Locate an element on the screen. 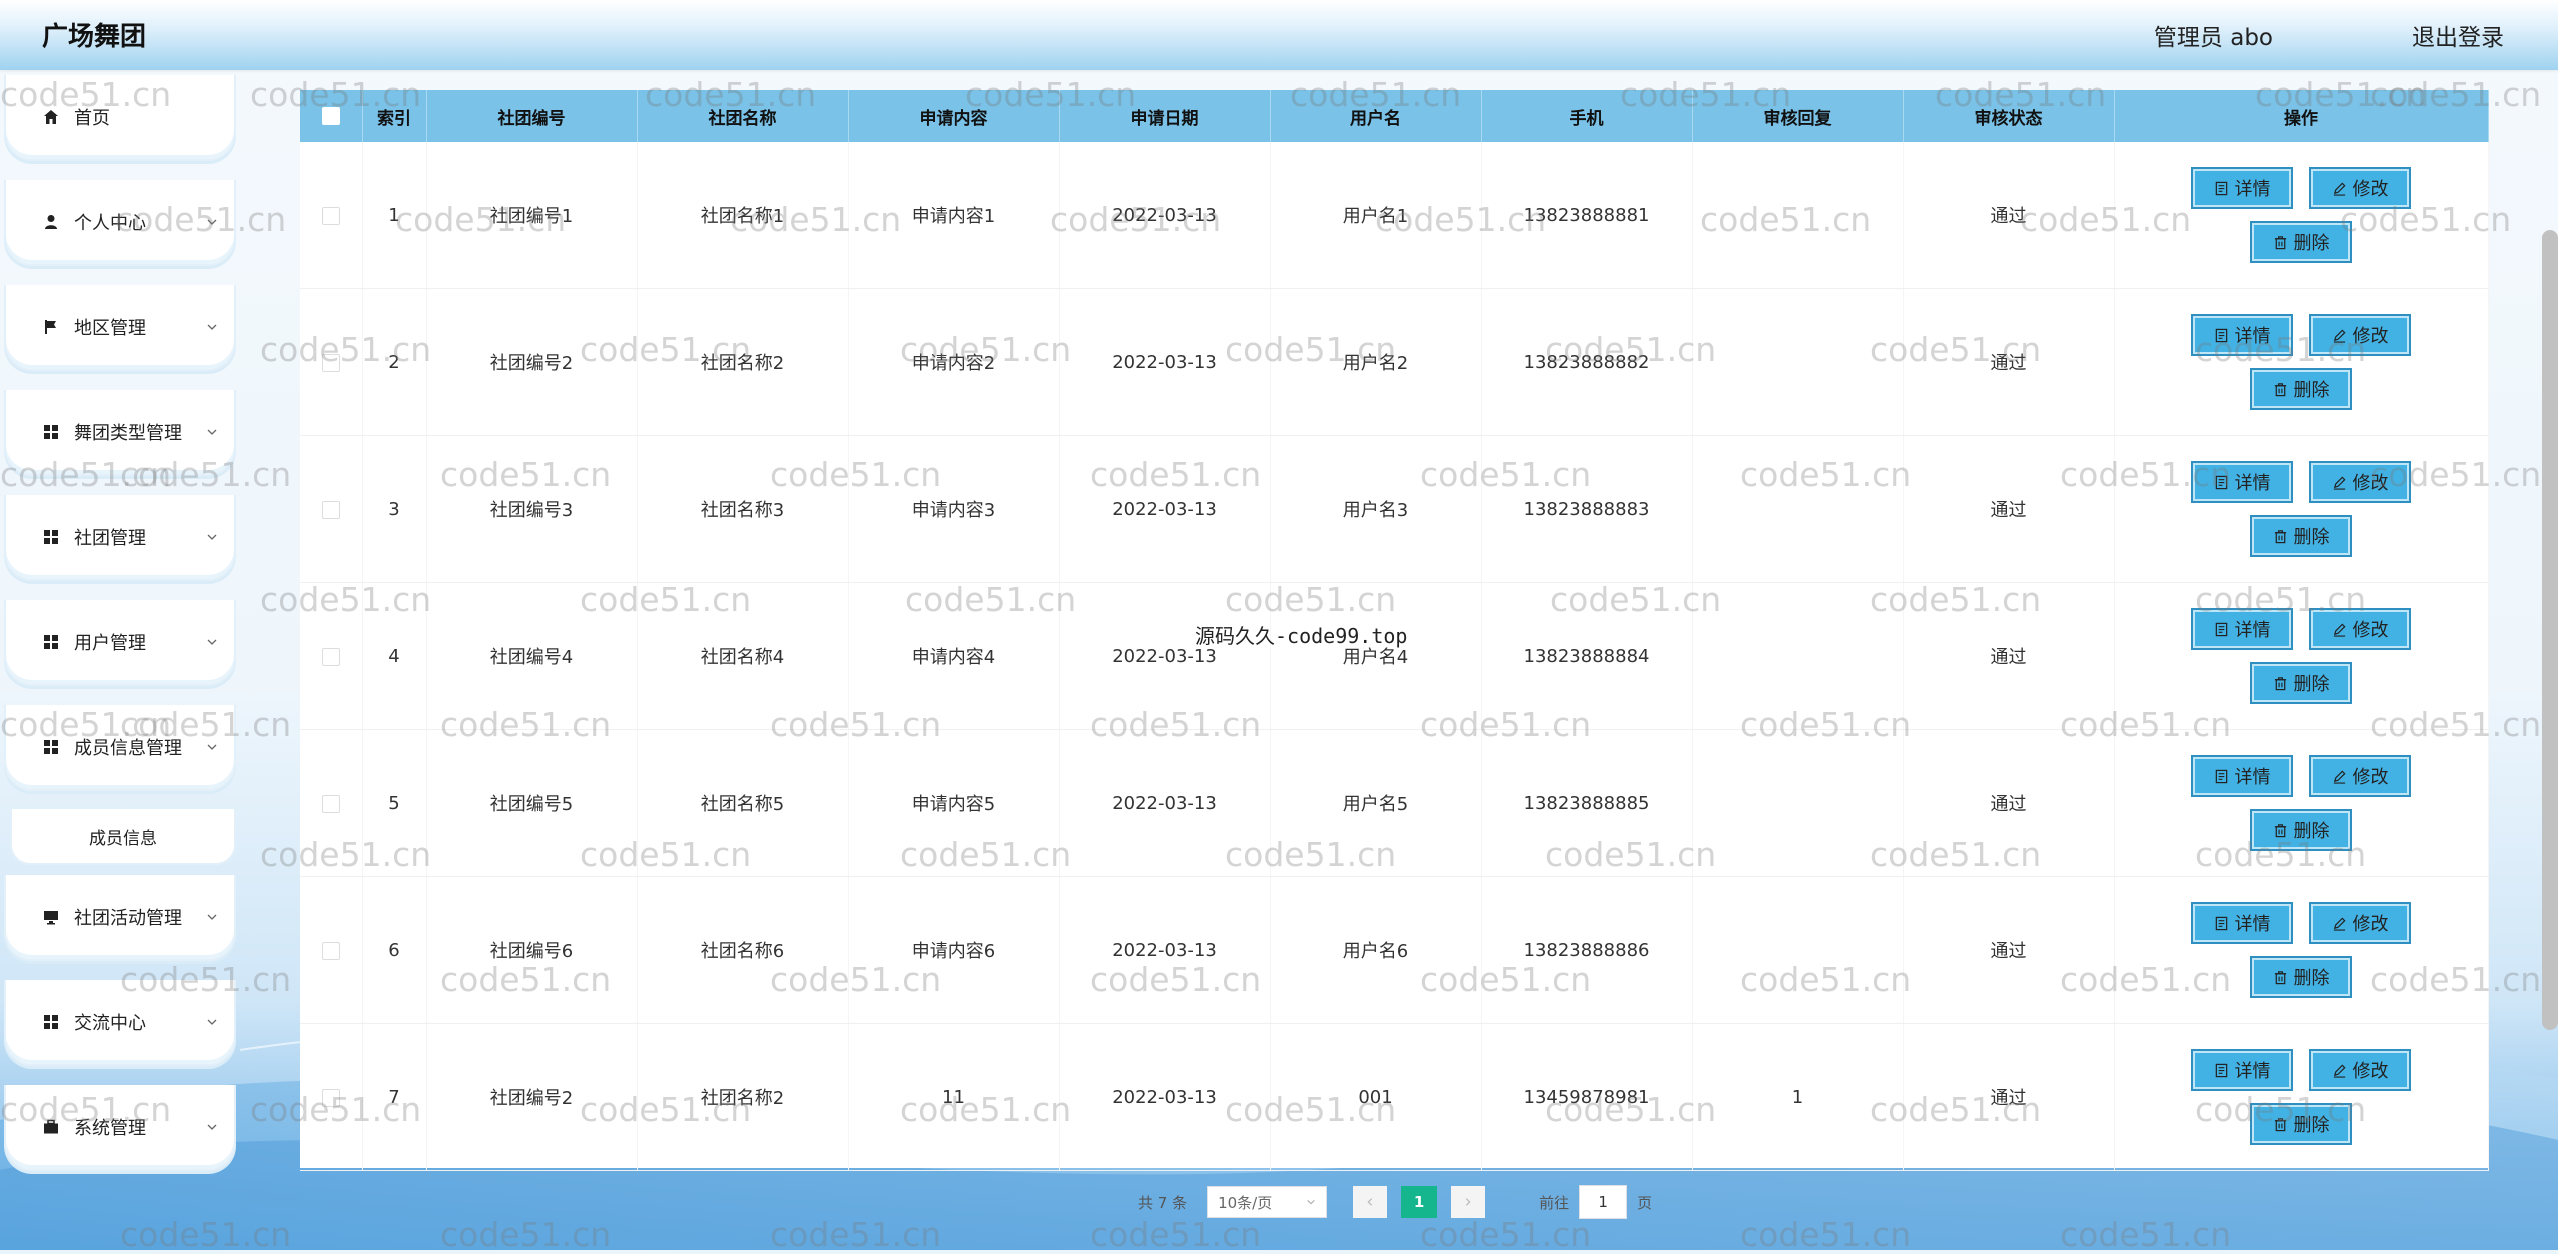 The height and width of the screenshot is (1254, 2558). club-name-cell: 社团名称4 is located at coordinates (743, 656).